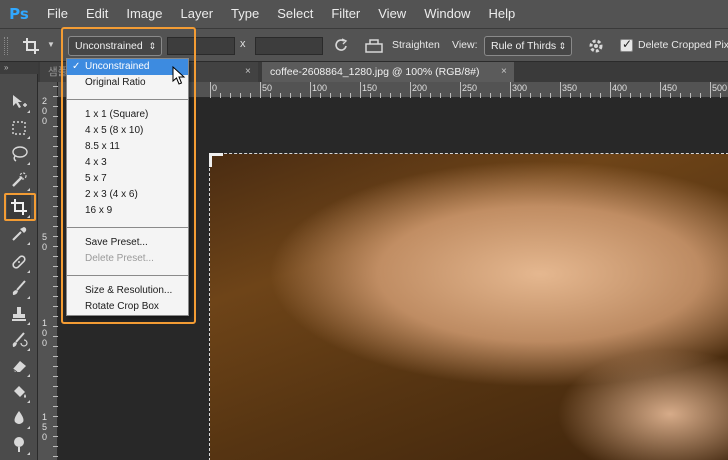  I want to click on swap-x-label: x, so click(243, 44).